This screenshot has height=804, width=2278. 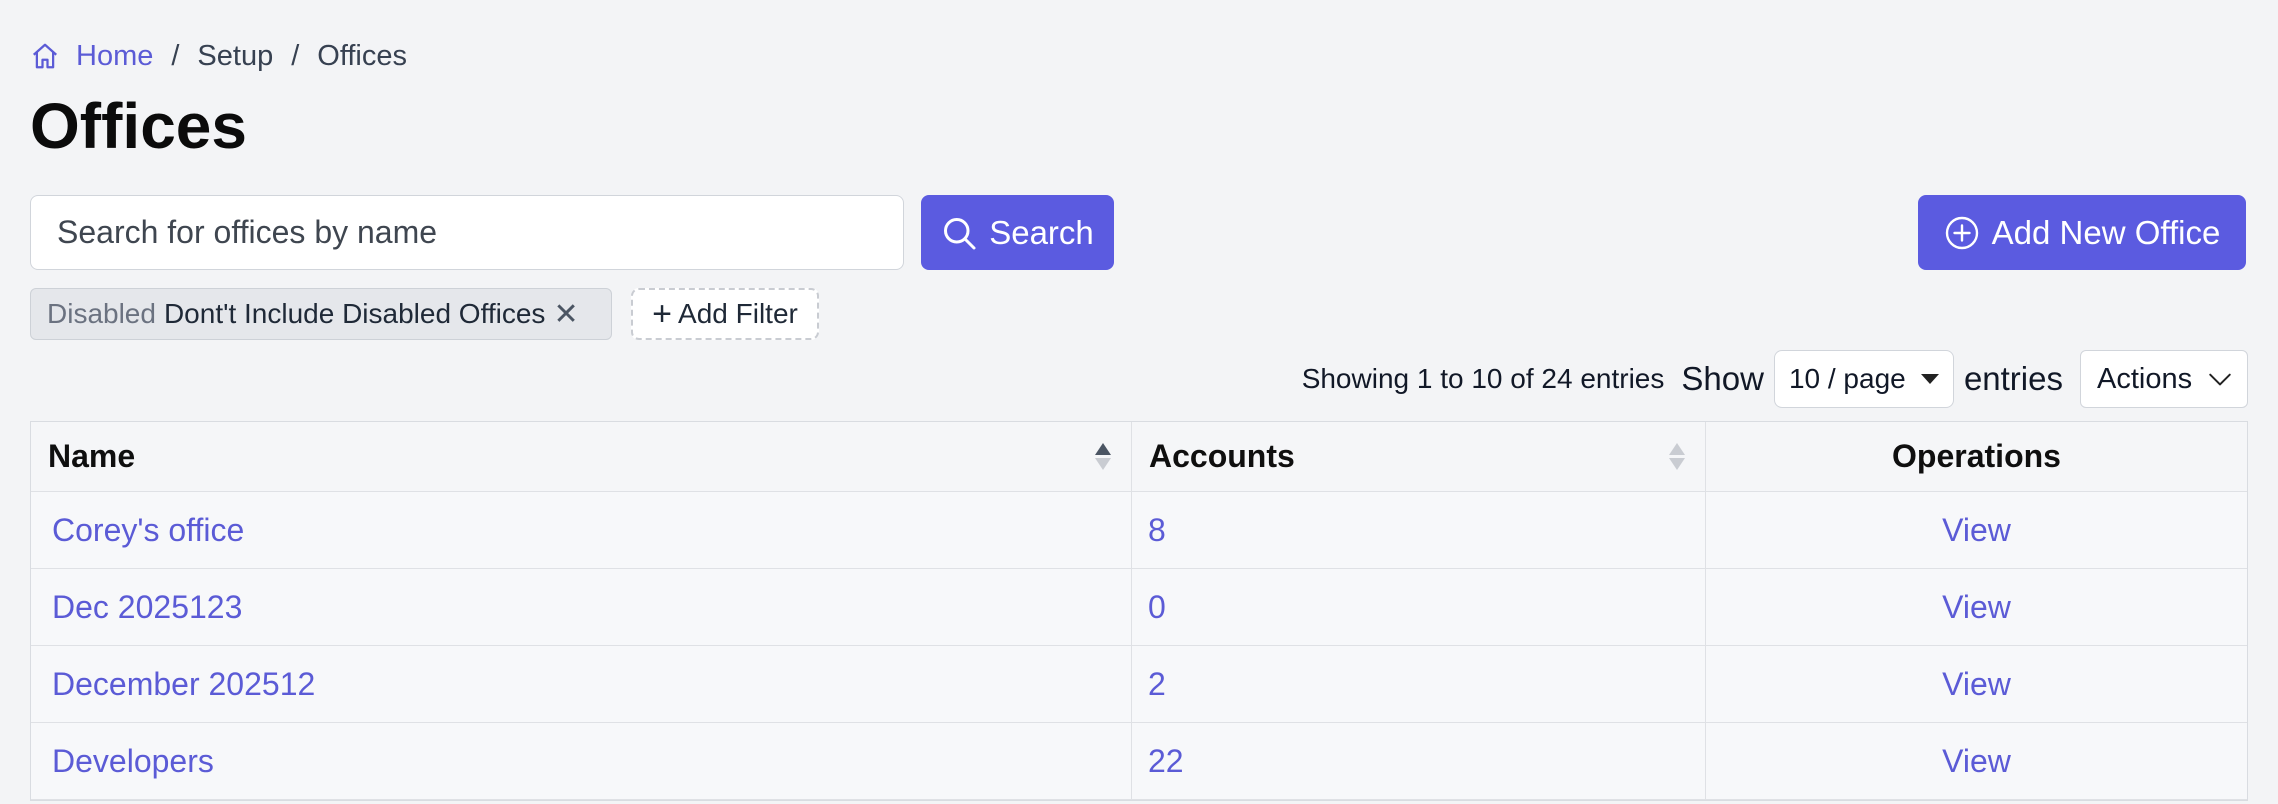 What do you see at coordinates (183, 684) in the screenshot?
I see `office-name-link: December 202512` at bounding box center [183, 684].